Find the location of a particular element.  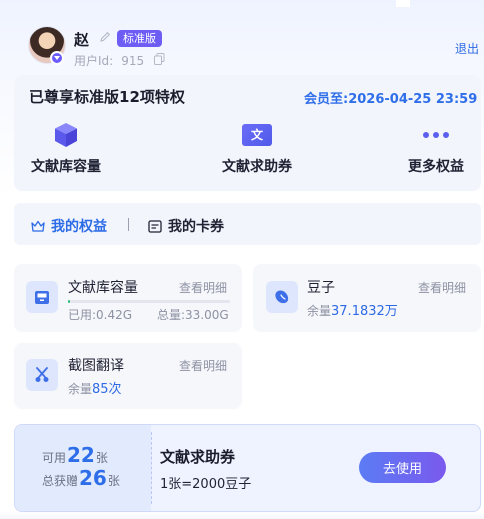

logout-link: 退出 is located at coordinates (467, 48).